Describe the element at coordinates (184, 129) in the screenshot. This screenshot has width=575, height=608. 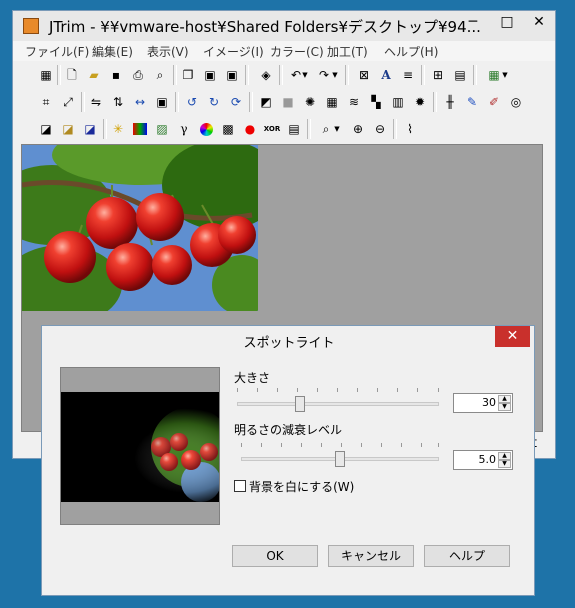
I see `gamma-icon: γ` at that location.